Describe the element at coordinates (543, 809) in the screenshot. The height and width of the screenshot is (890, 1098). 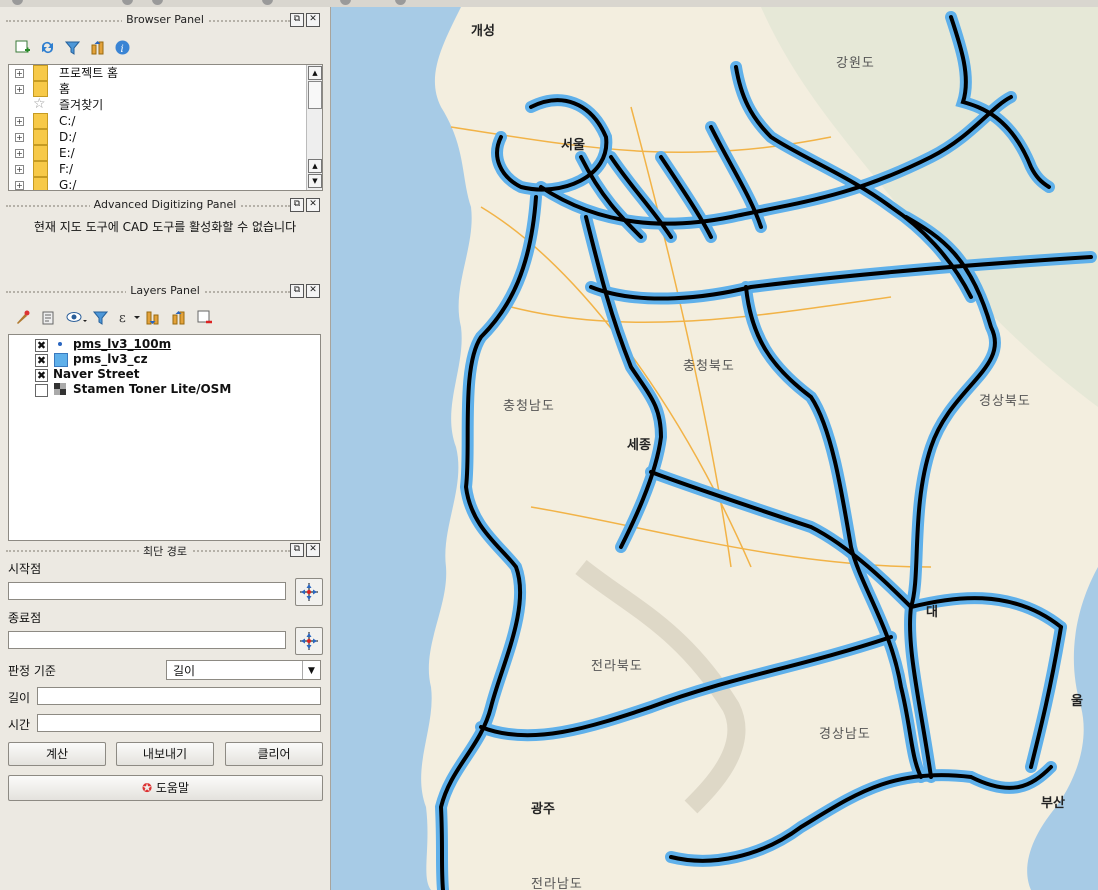
I see `map-city-label: 광주` at that location.